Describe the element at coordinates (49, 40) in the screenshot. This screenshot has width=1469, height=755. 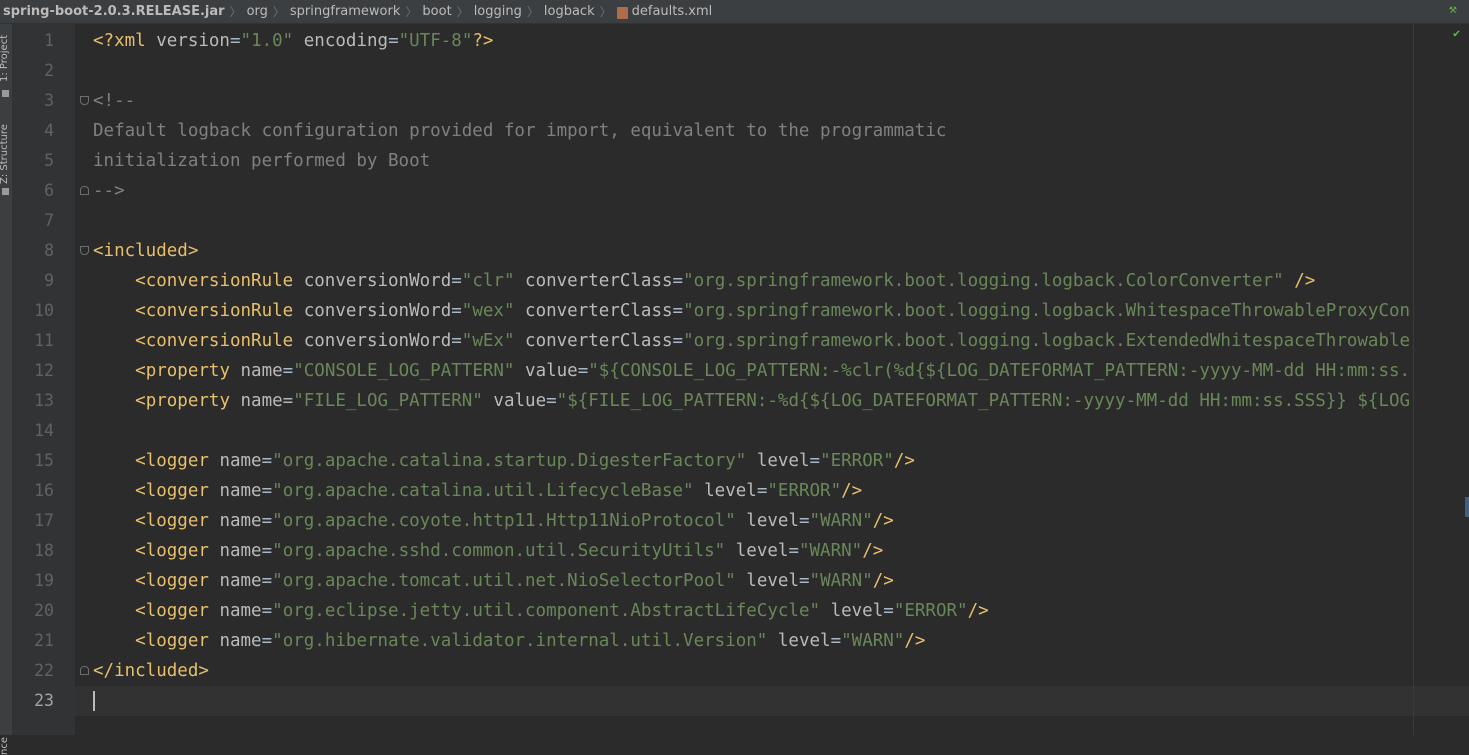
I see `line-number: 1` at that location.